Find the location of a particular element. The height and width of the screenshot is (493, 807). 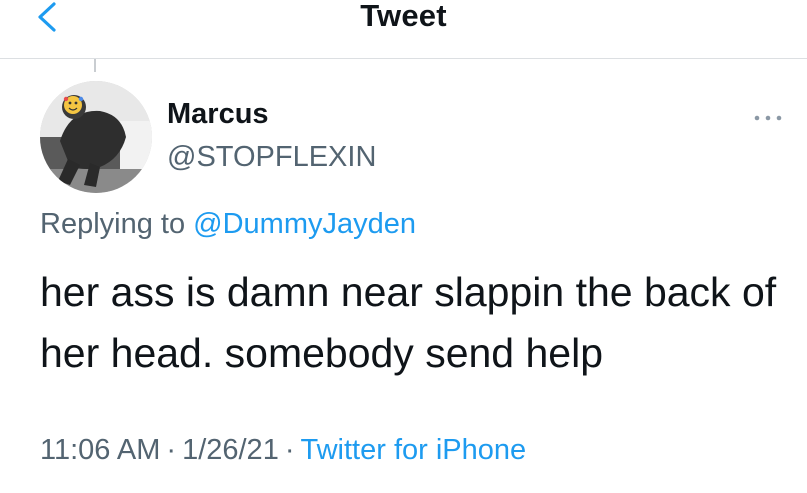

more-horizontal-icon is located at coordinates (768, 118).